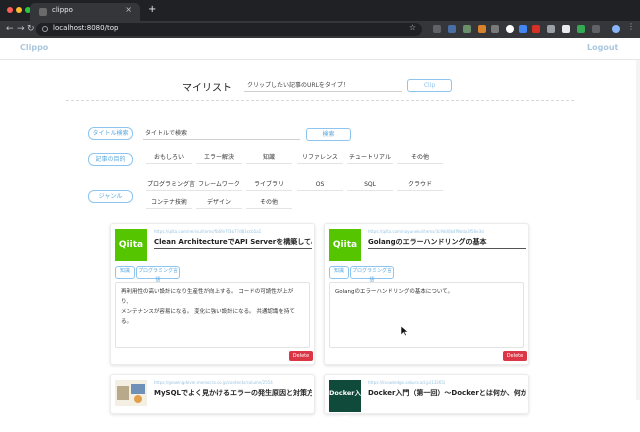  What do you see at coordinates (394, 292) in the screenshot?
I see `summary-line: Golangのエラーハンドリングの基本について。` at bounding box center [394, 292].